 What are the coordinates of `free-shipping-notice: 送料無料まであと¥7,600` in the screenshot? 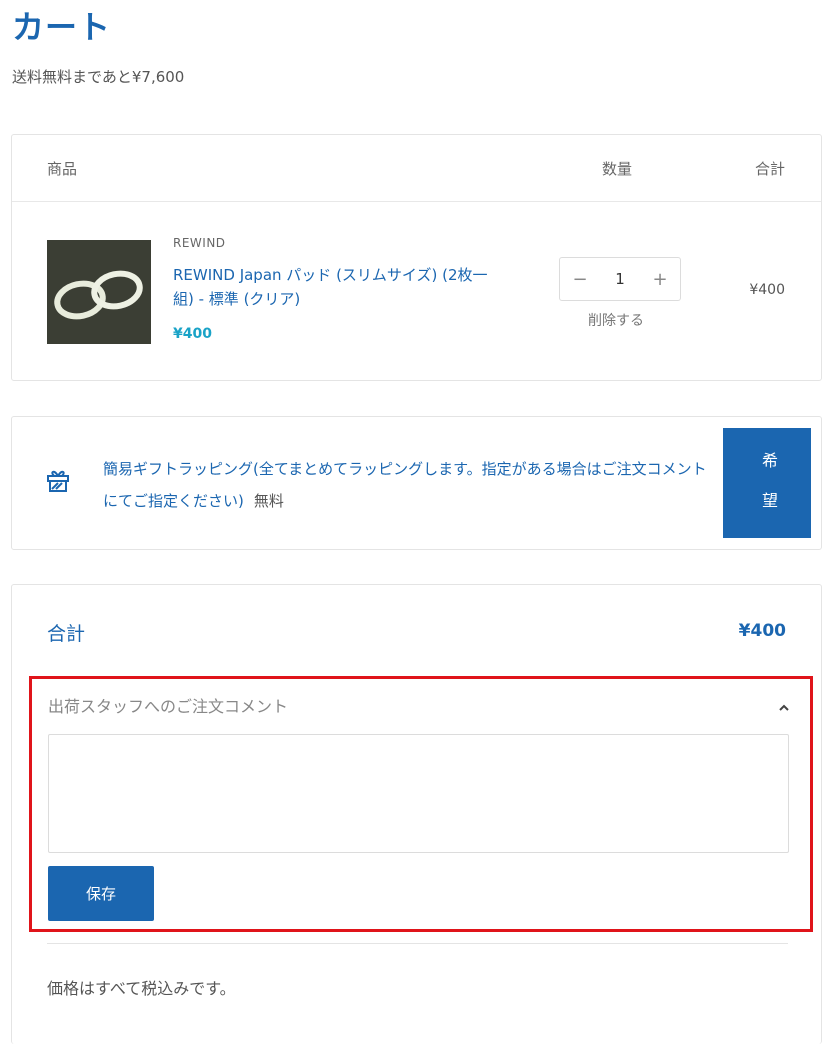 It's located at (98, 77).